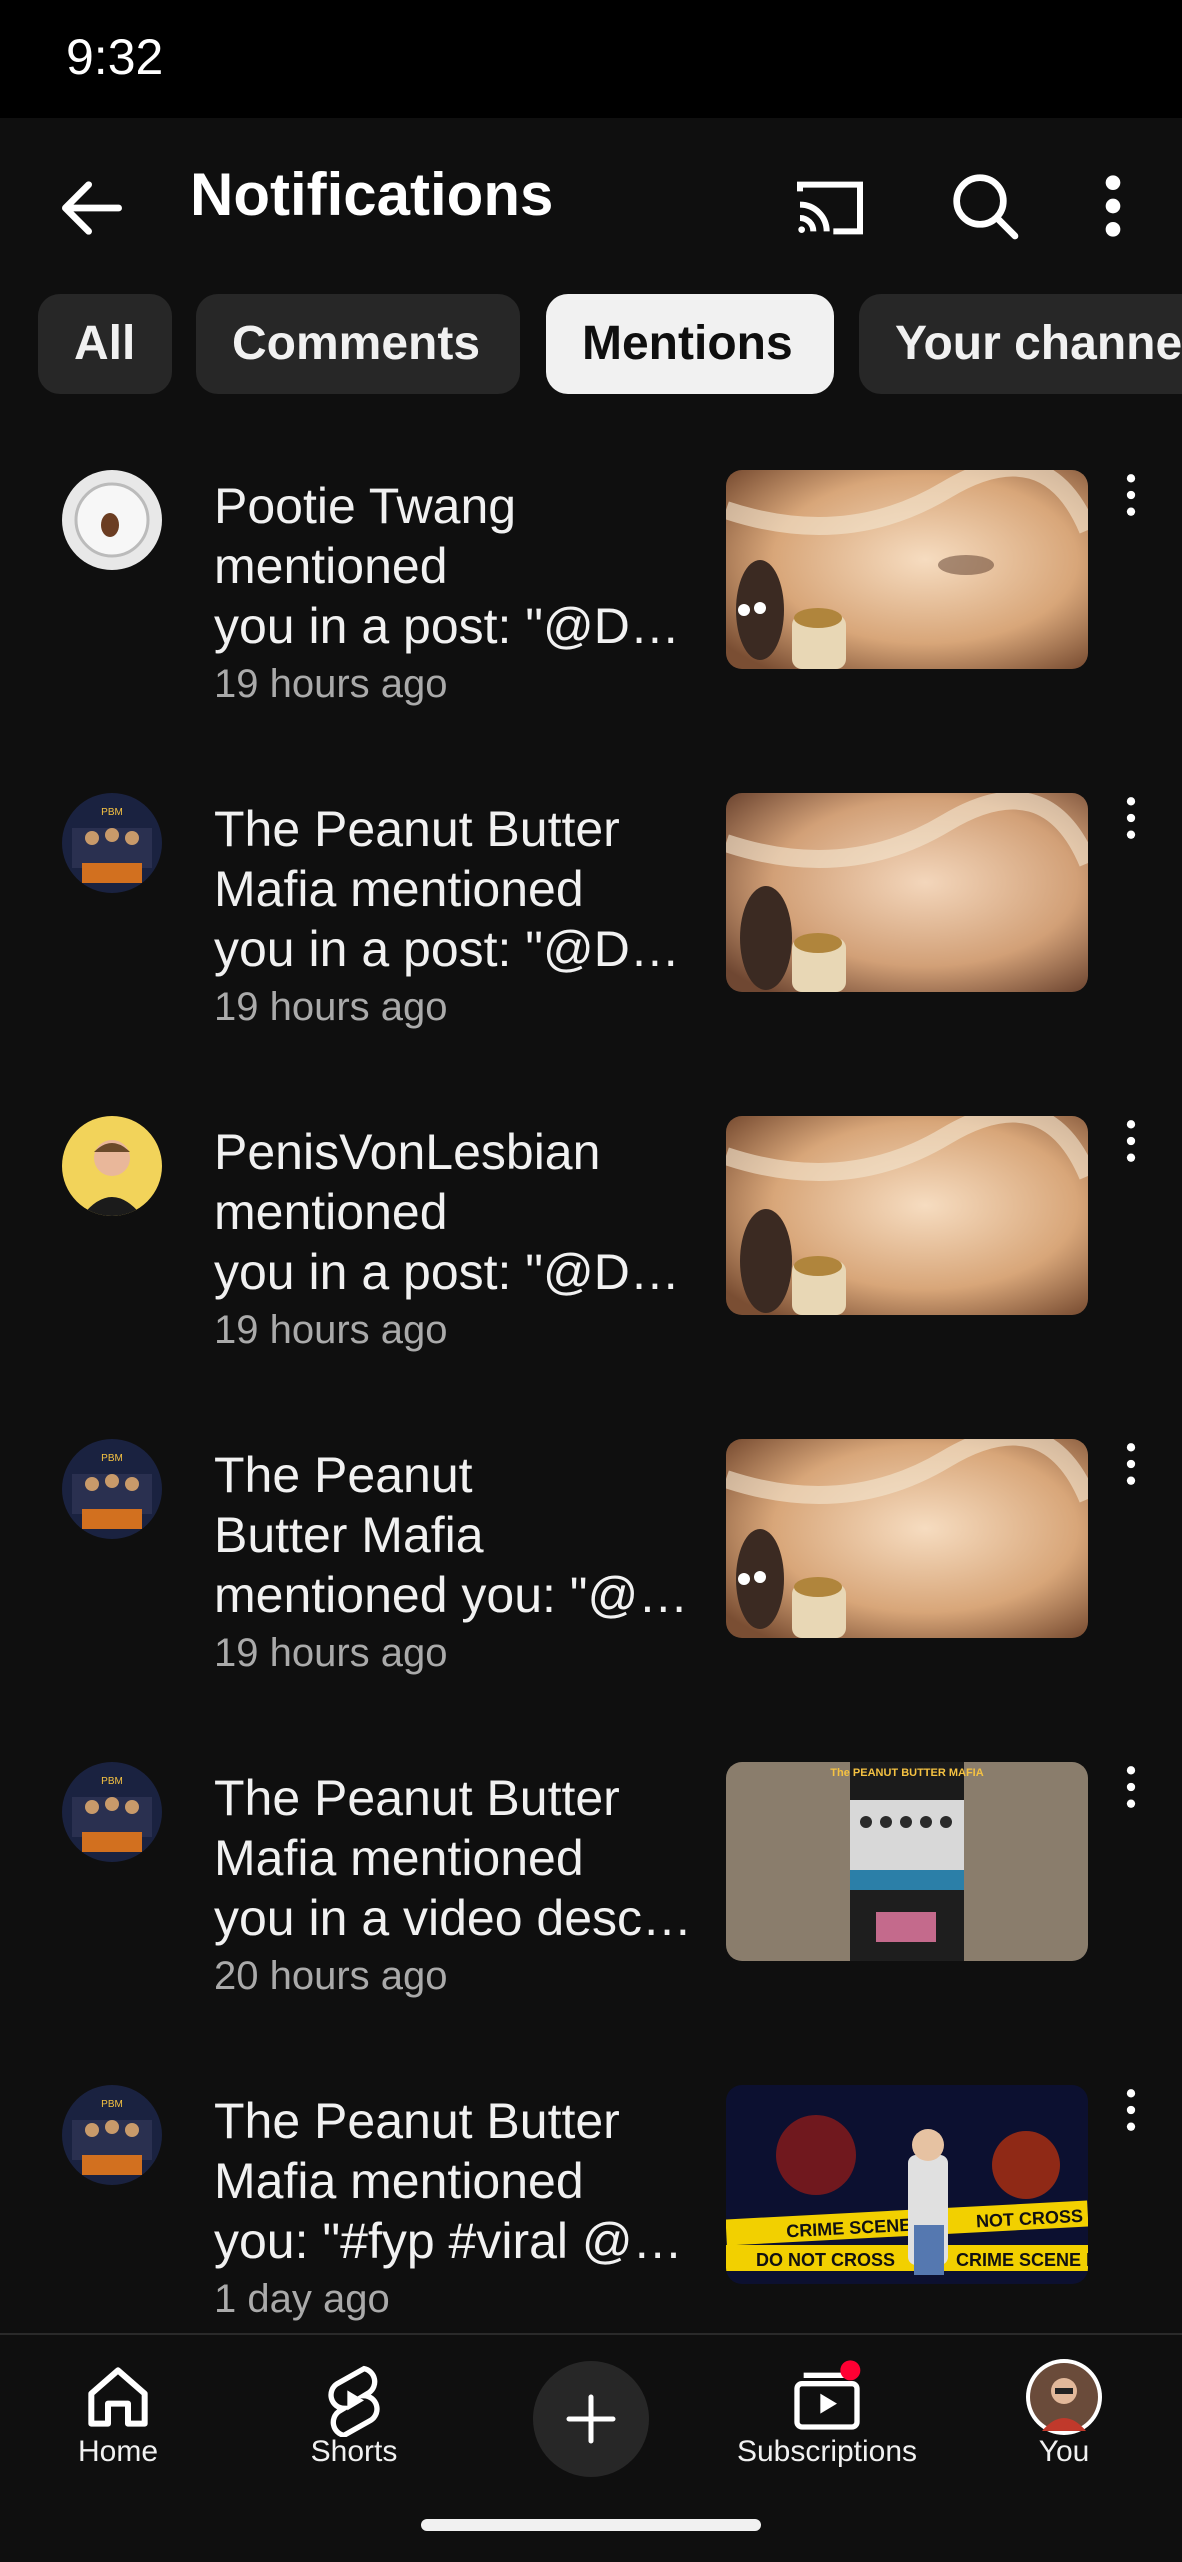 This screenshot has width=1182, height=2562. What do you see at coordinates (331, 1976) in the screenshot?
I see `notification-time: 20 hours ago` at bounding box center [331, 1976].